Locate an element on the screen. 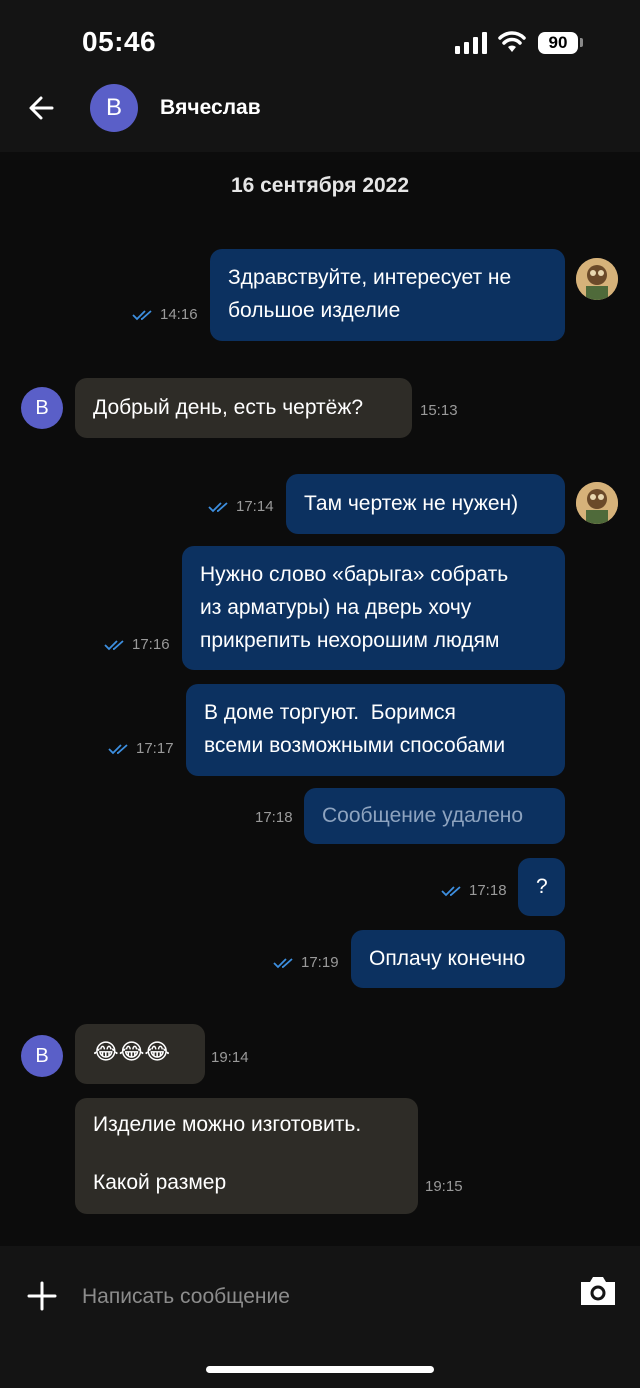  home-indicator is located at coordinates (320, 1369).